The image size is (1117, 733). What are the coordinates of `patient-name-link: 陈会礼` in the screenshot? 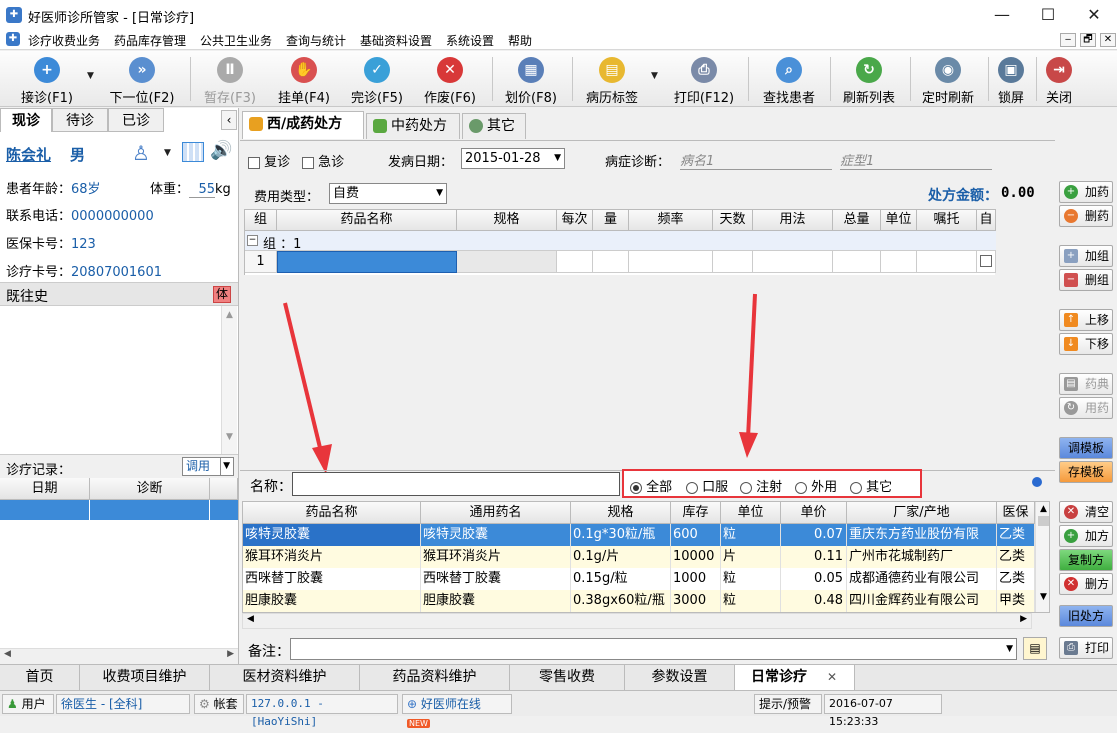 It's located at (28, 154).